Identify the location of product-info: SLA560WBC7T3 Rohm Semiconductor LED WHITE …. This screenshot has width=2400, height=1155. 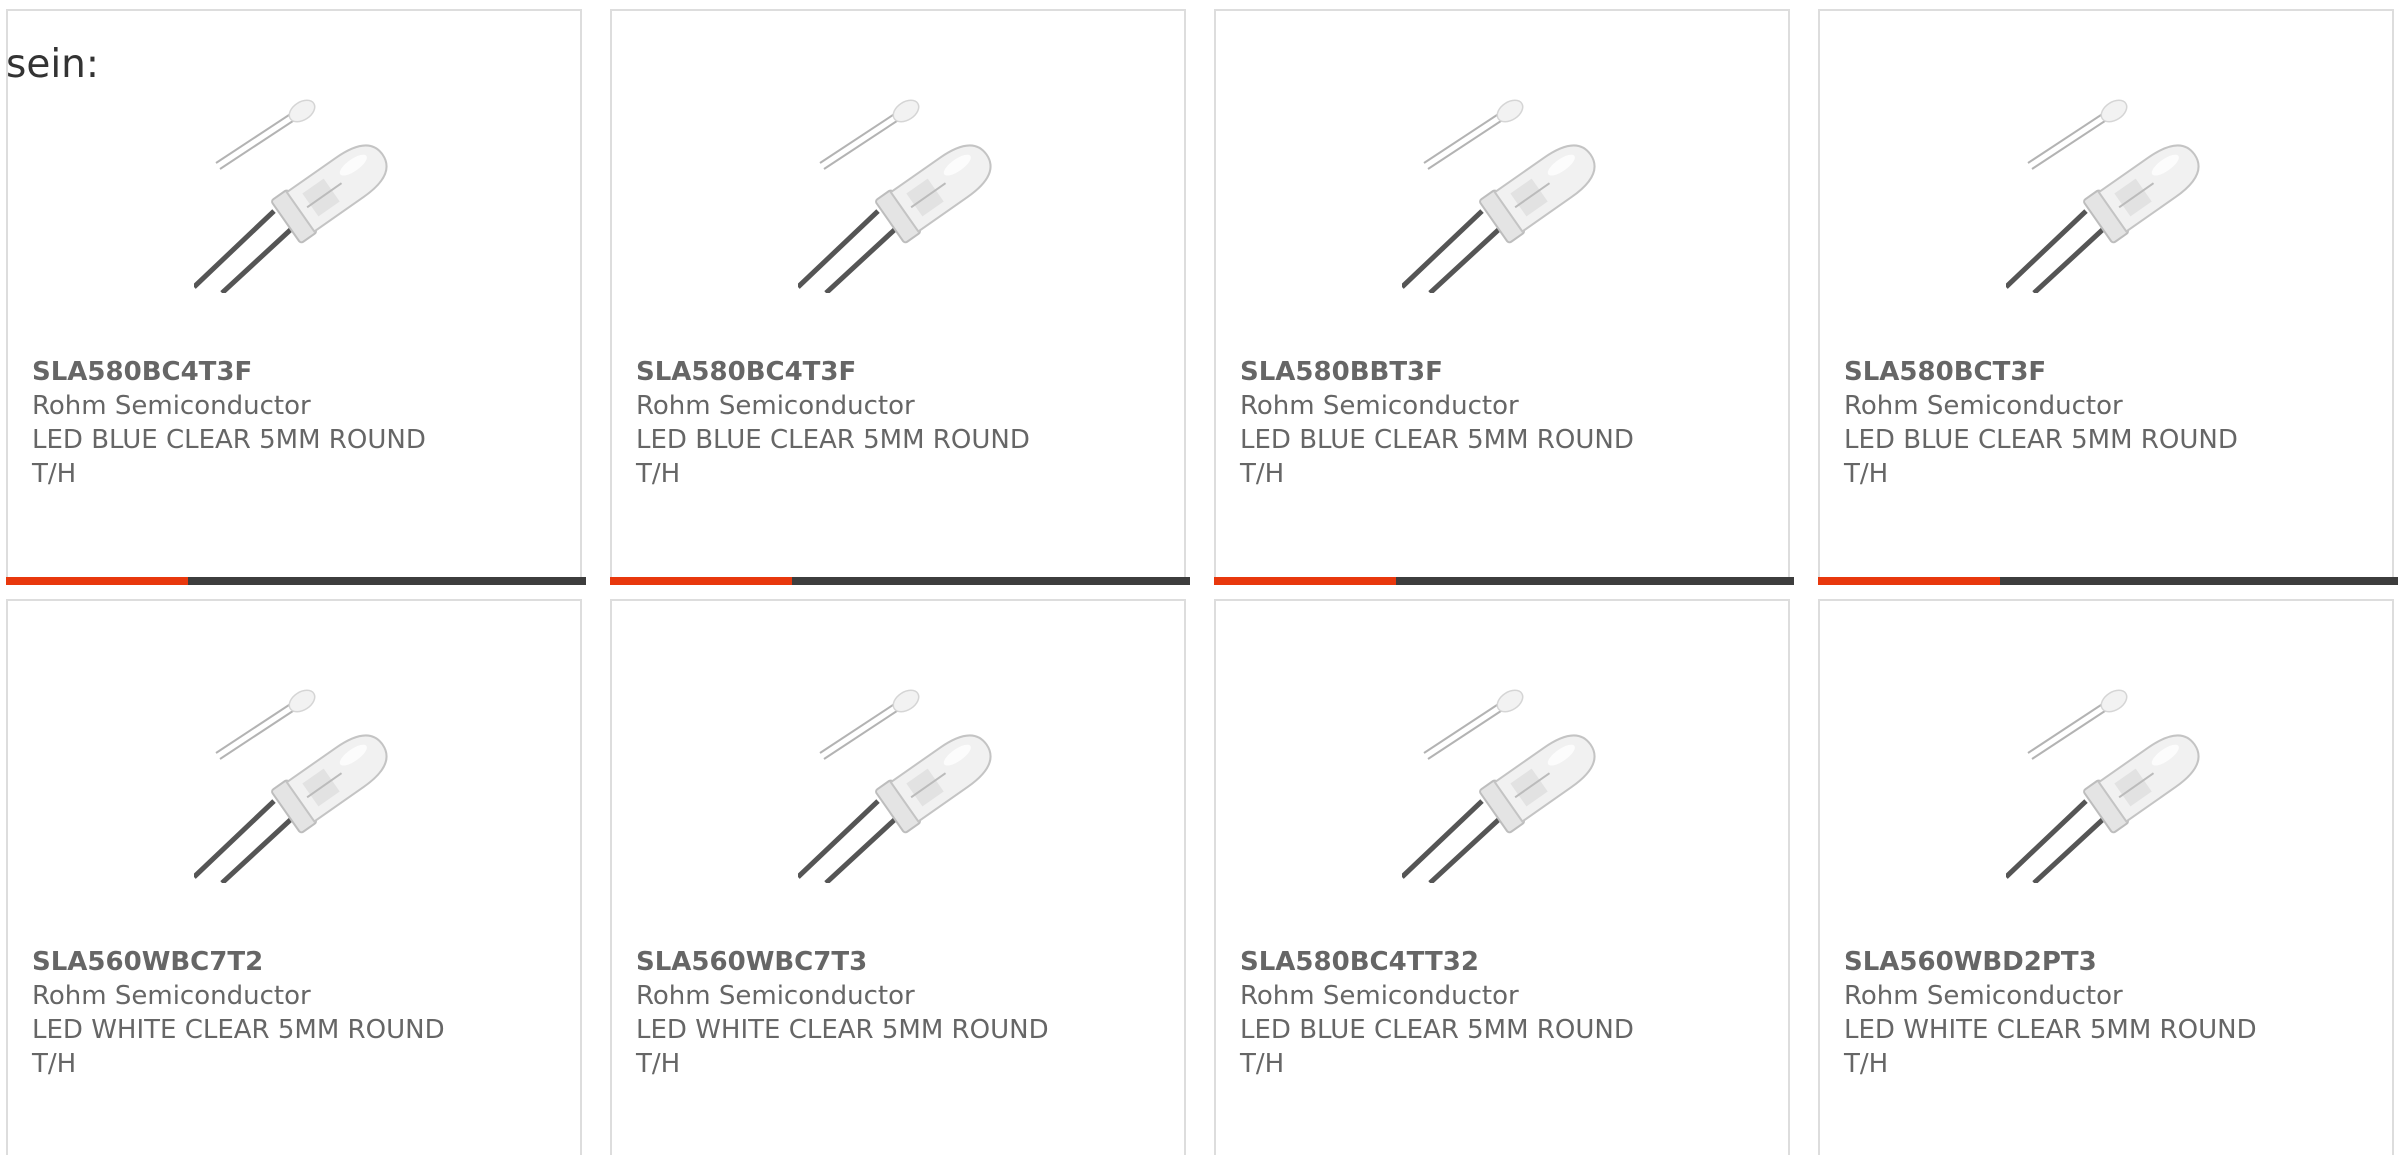
(846, 1013).